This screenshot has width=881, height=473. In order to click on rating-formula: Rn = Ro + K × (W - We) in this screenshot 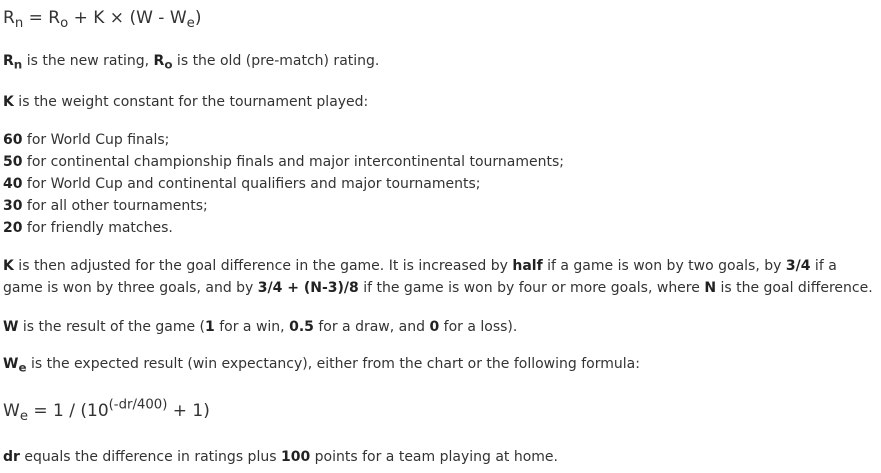, I will do `click(102, 19)`.